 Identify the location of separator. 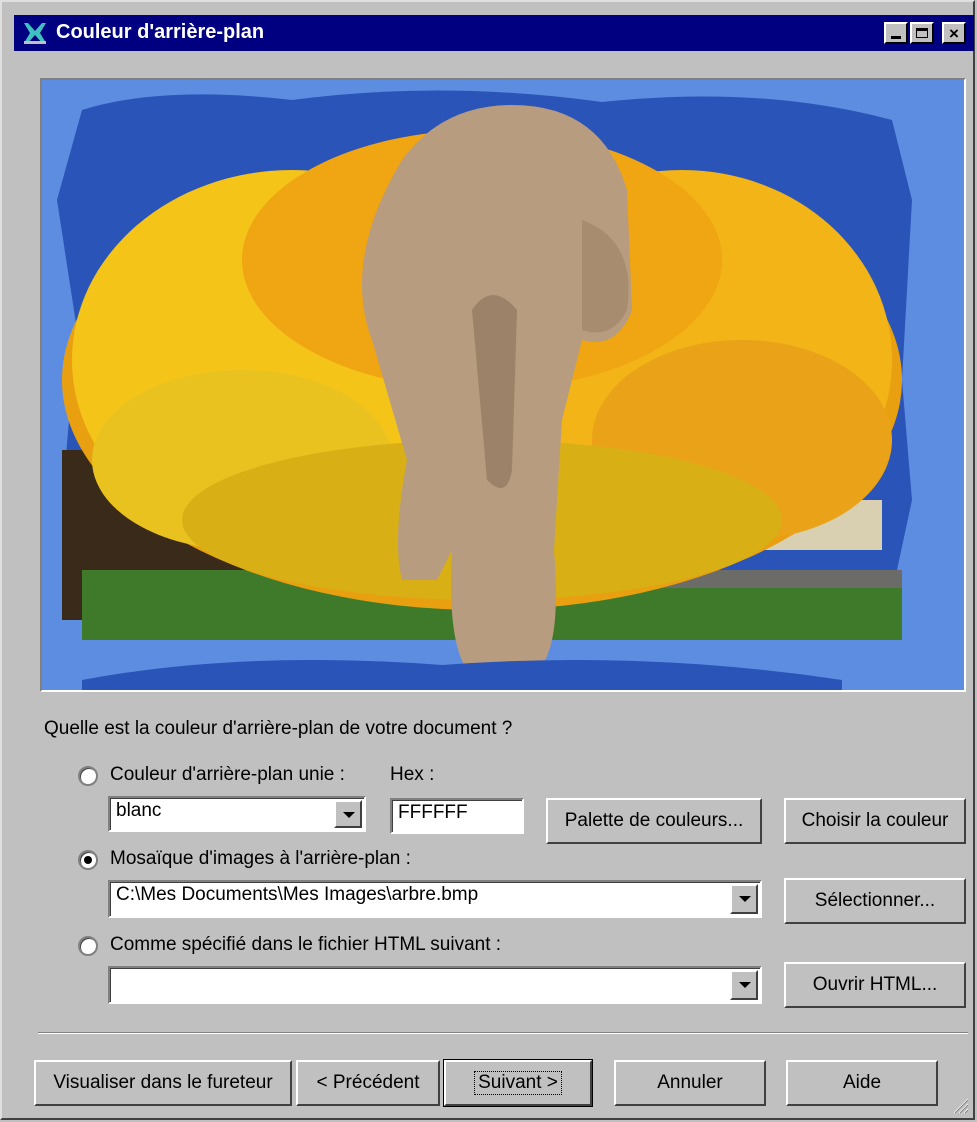
(503, 1033).